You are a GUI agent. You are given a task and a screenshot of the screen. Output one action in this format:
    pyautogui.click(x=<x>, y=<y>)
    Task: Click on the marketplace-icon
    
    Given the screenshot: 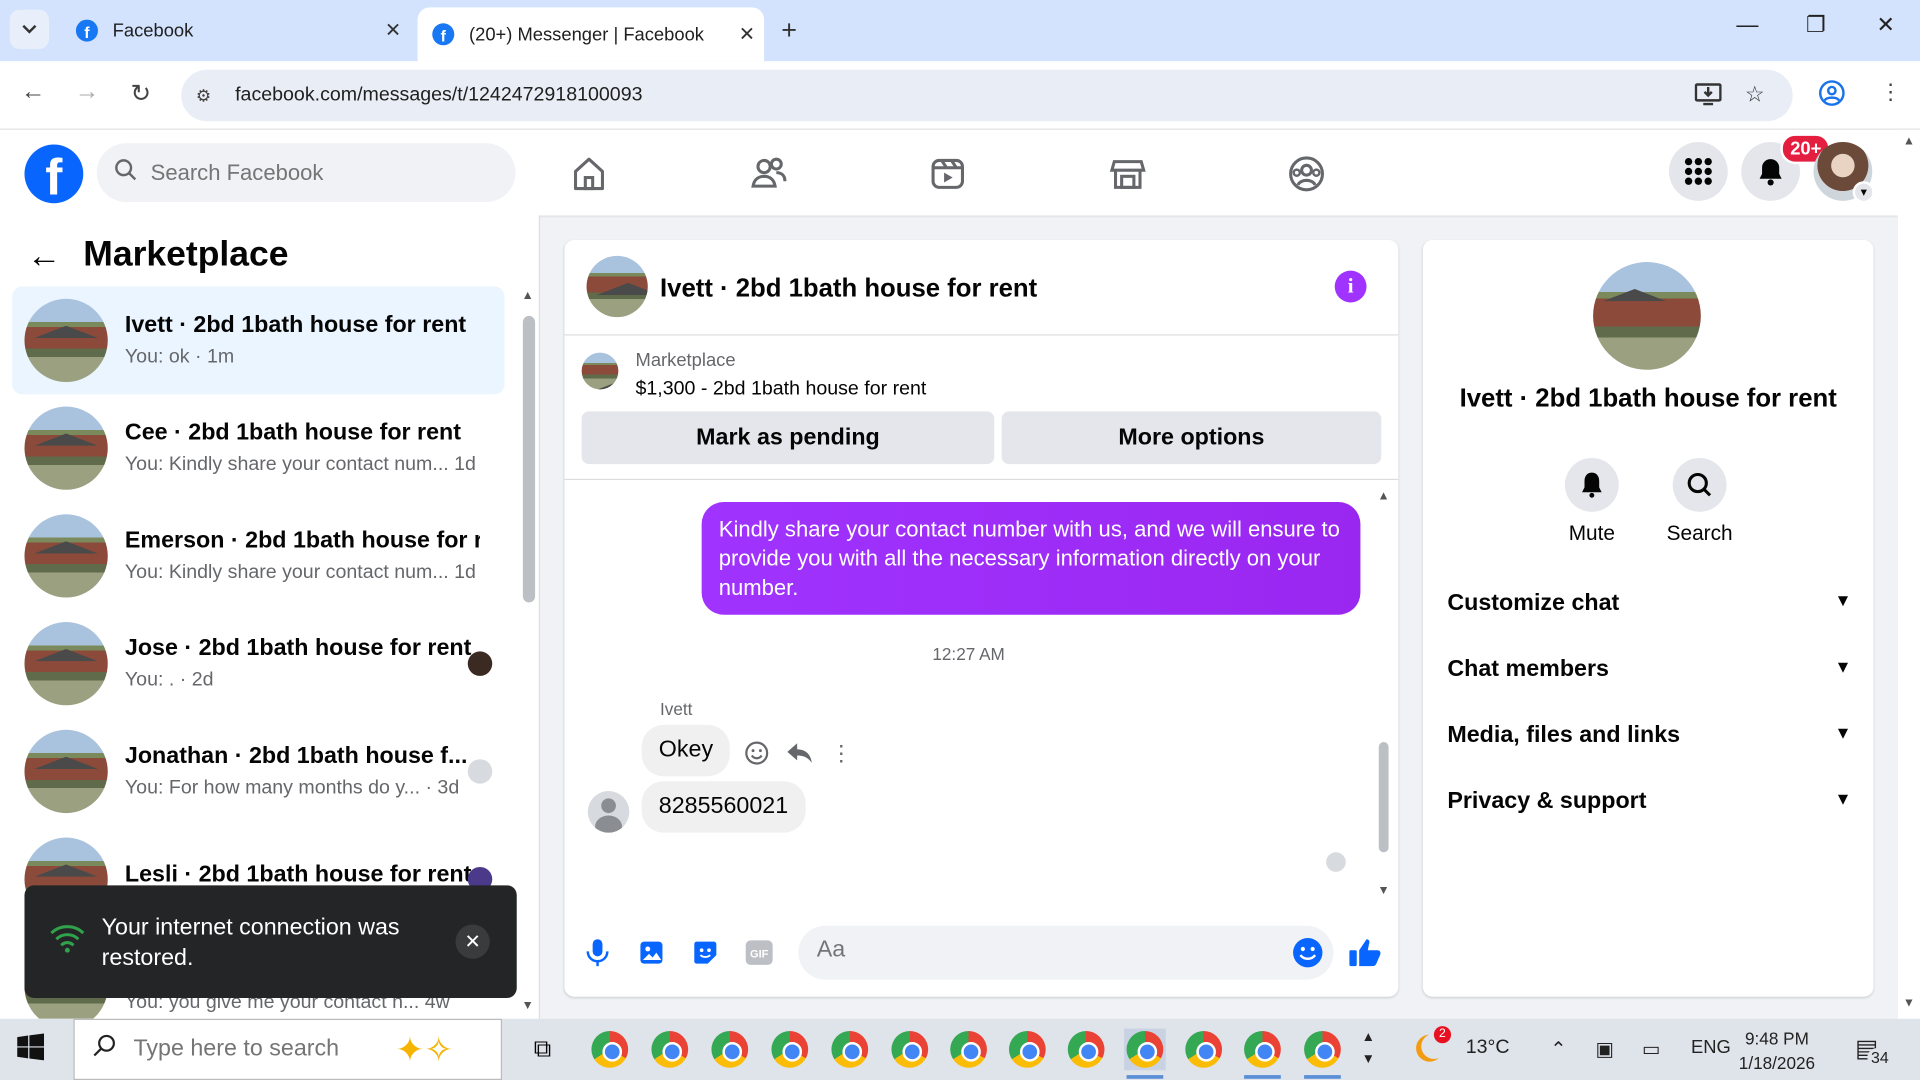 What is the action you would take?
    pyautogui.click(x=1128, y=174)
    